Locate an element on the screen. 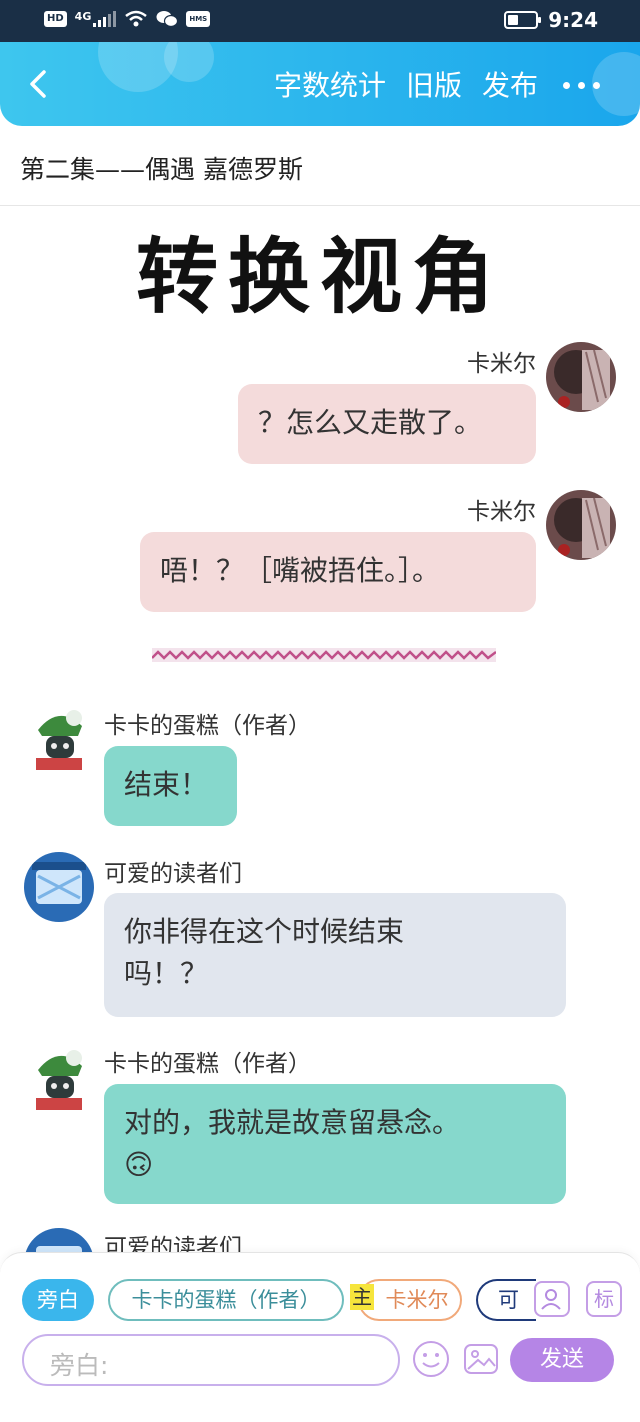 Image resolution: width=640 pixels, height=1422 pixels. decor-bubble is located at coordinates (189, 62).